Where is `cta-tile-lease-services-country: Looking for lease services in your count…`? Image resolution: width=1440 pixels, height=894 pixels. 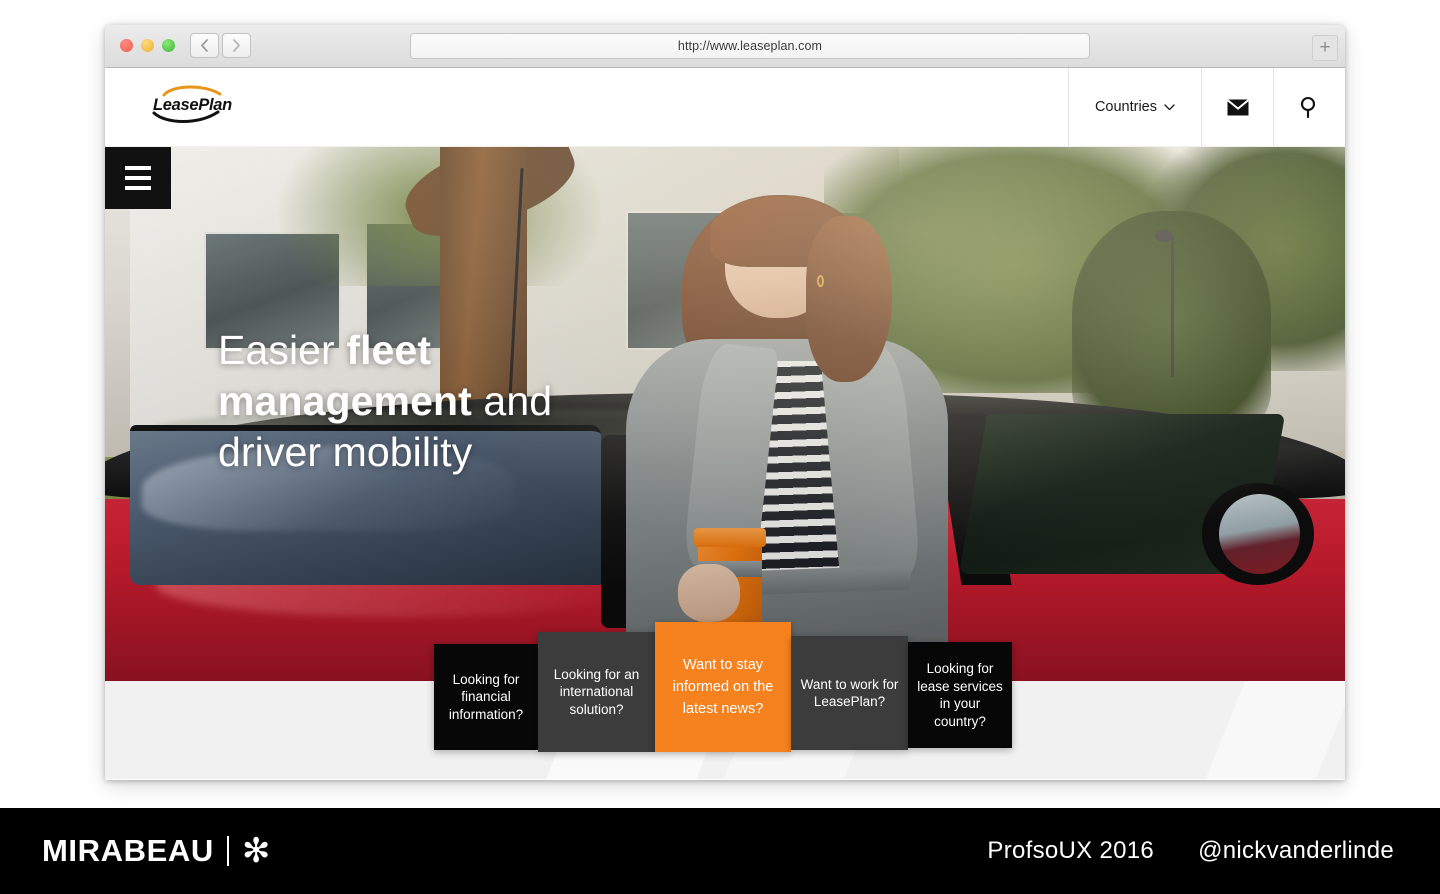 cta-tile-lease-services-country: Looking for lease services in your count… is located at coordinates (960, 695).